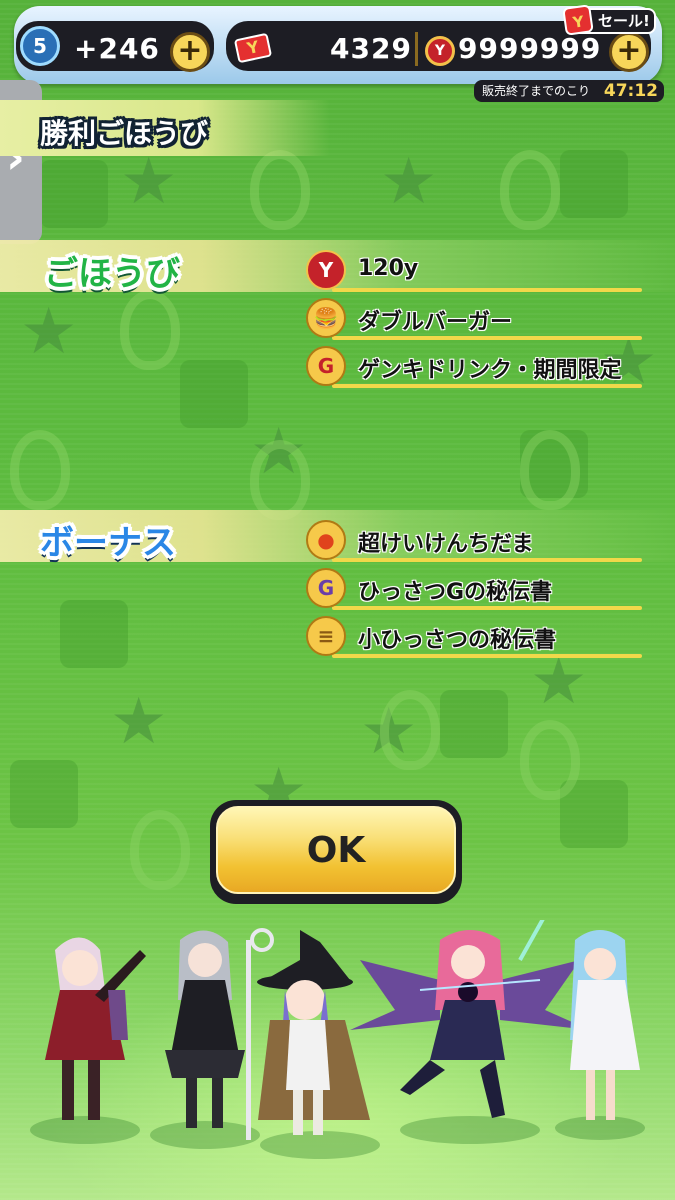 The width and height of the screenshot is (675, 1200). I want to click on level-badge: 5, so click(40, 46).